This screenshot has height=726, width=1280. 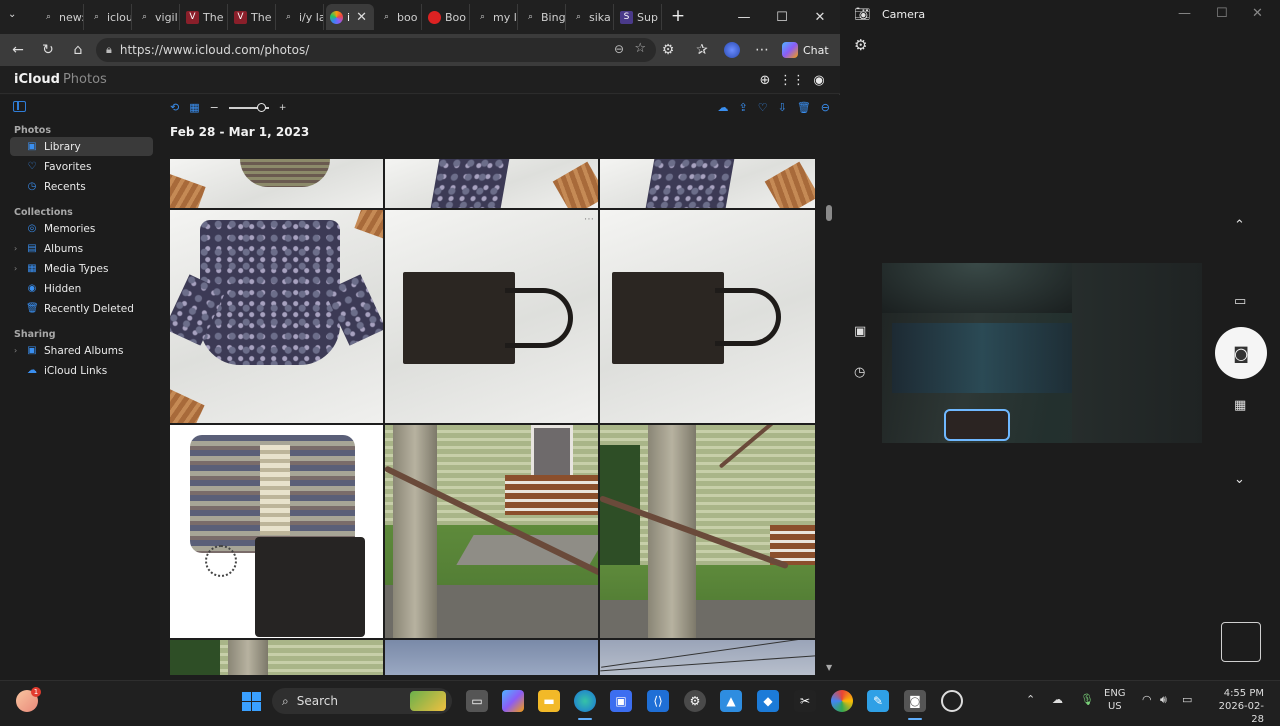 I want to click on whiteboard-icon: ✎, so click(x=878, y=701).